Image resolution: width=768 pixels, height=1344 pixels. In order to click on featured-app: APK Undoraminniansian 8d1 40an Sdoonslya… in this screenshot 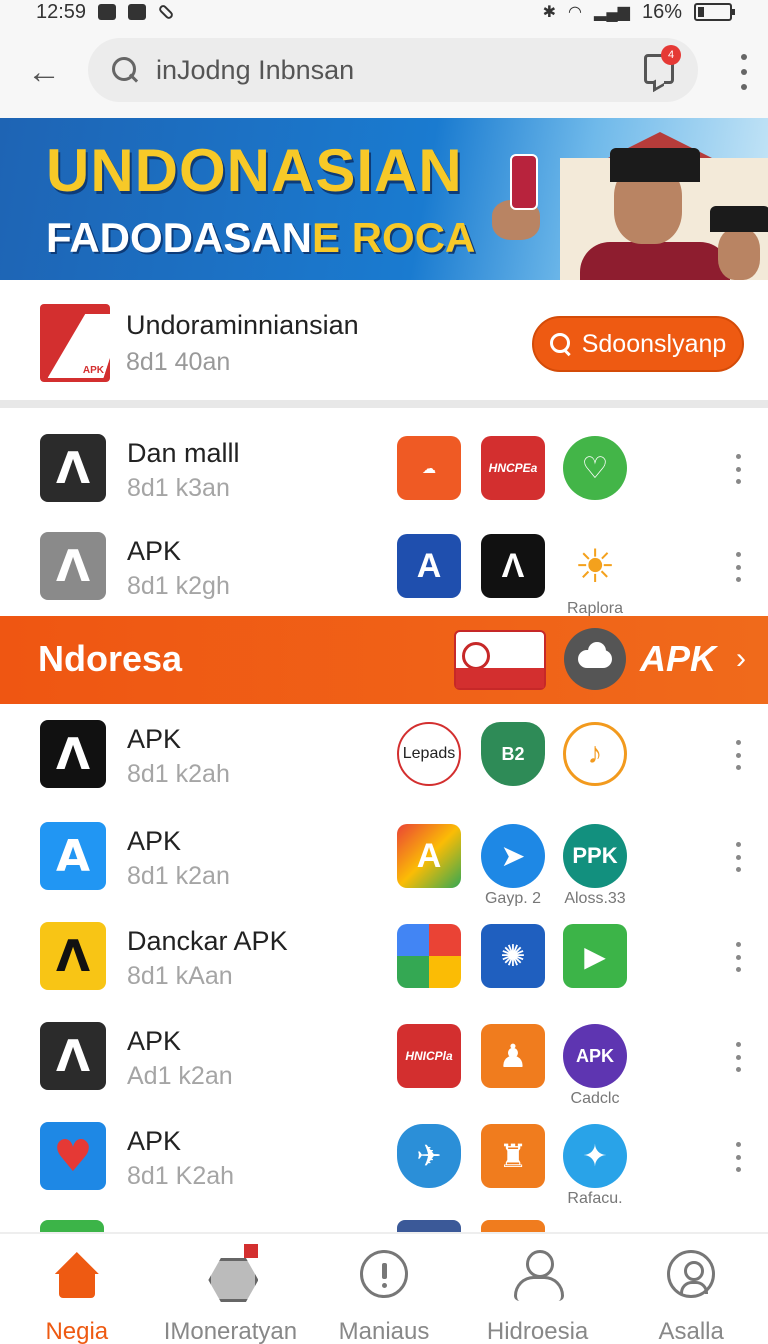, I will do `click(384, 344)`.